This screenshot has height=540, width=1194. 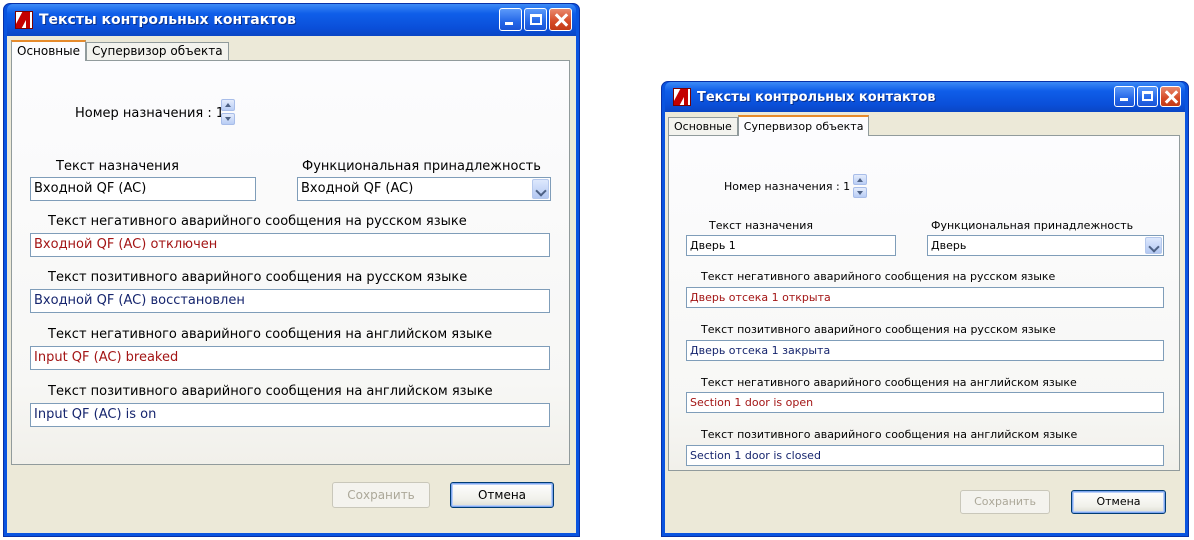 What do you see at coordinates (791, 245) in the screenshot?
I see `purpose-text-input: Дверь 1` at bounding box center [791, 245].